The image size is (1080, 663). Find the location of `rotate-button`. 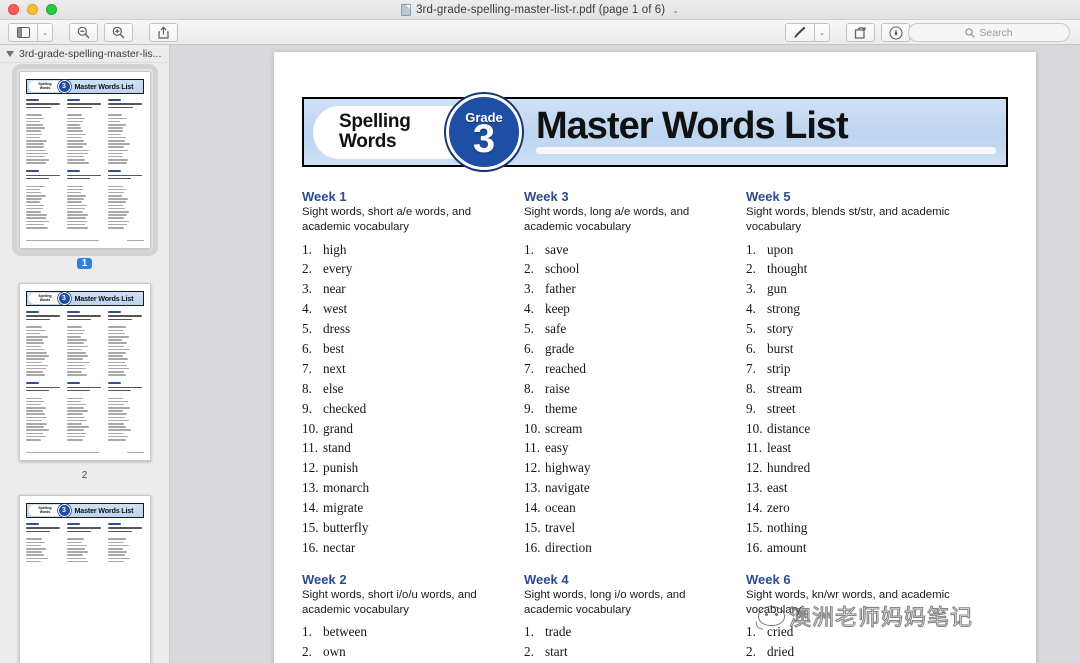

rotate-button is located at coordinates (860, 32).